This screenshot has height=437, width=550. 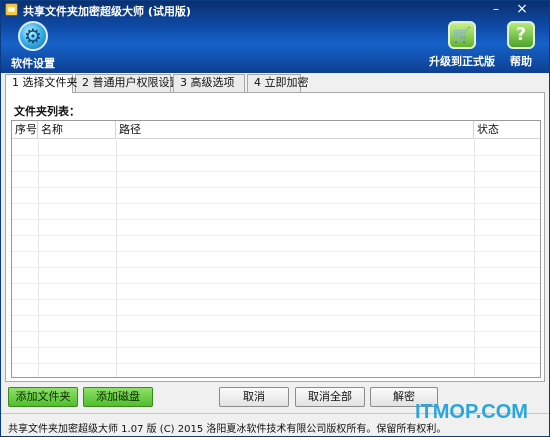 What do you see at coordinates (118, 397) in the screenshot?
I see `add-disk-button: 添加磁盘` at bounding box center [118, 397].